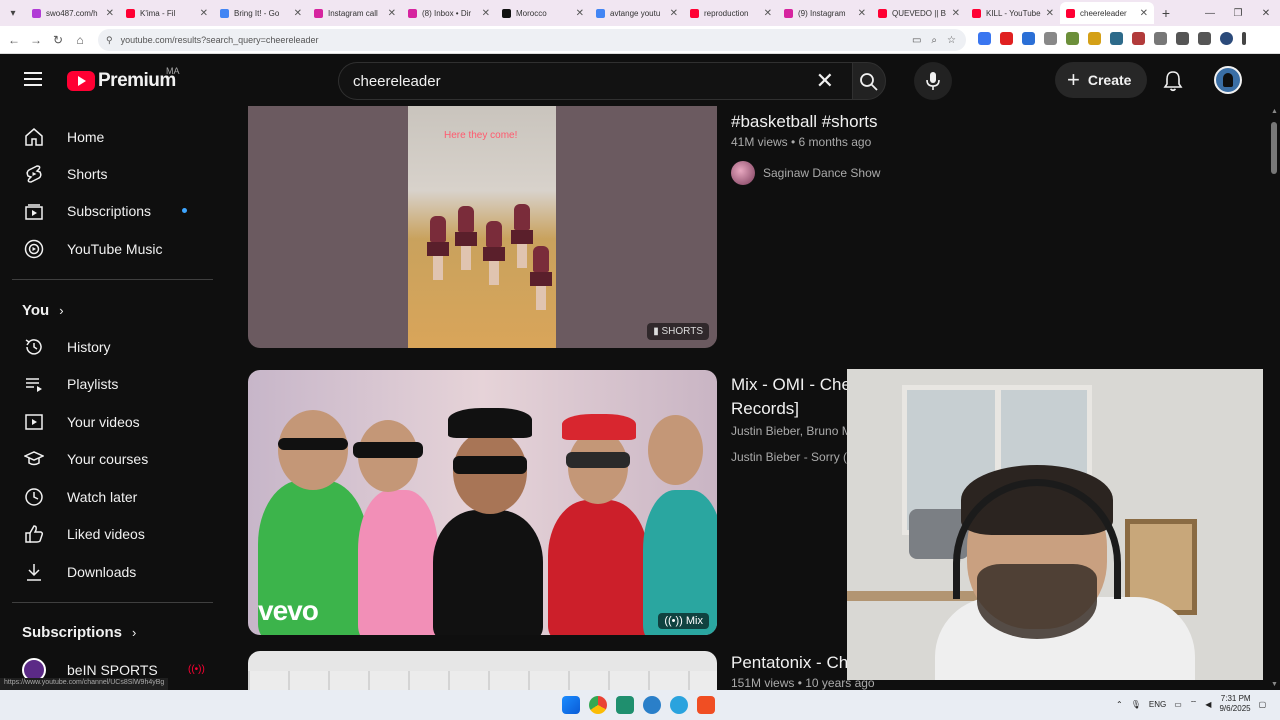 The height and width of the screenshot is (720, 1280). What do you see at coordinates (114, 571) in the screenshot?
I see `sidebar-item-downloads: Downloads` at bounding box center [114, 571].